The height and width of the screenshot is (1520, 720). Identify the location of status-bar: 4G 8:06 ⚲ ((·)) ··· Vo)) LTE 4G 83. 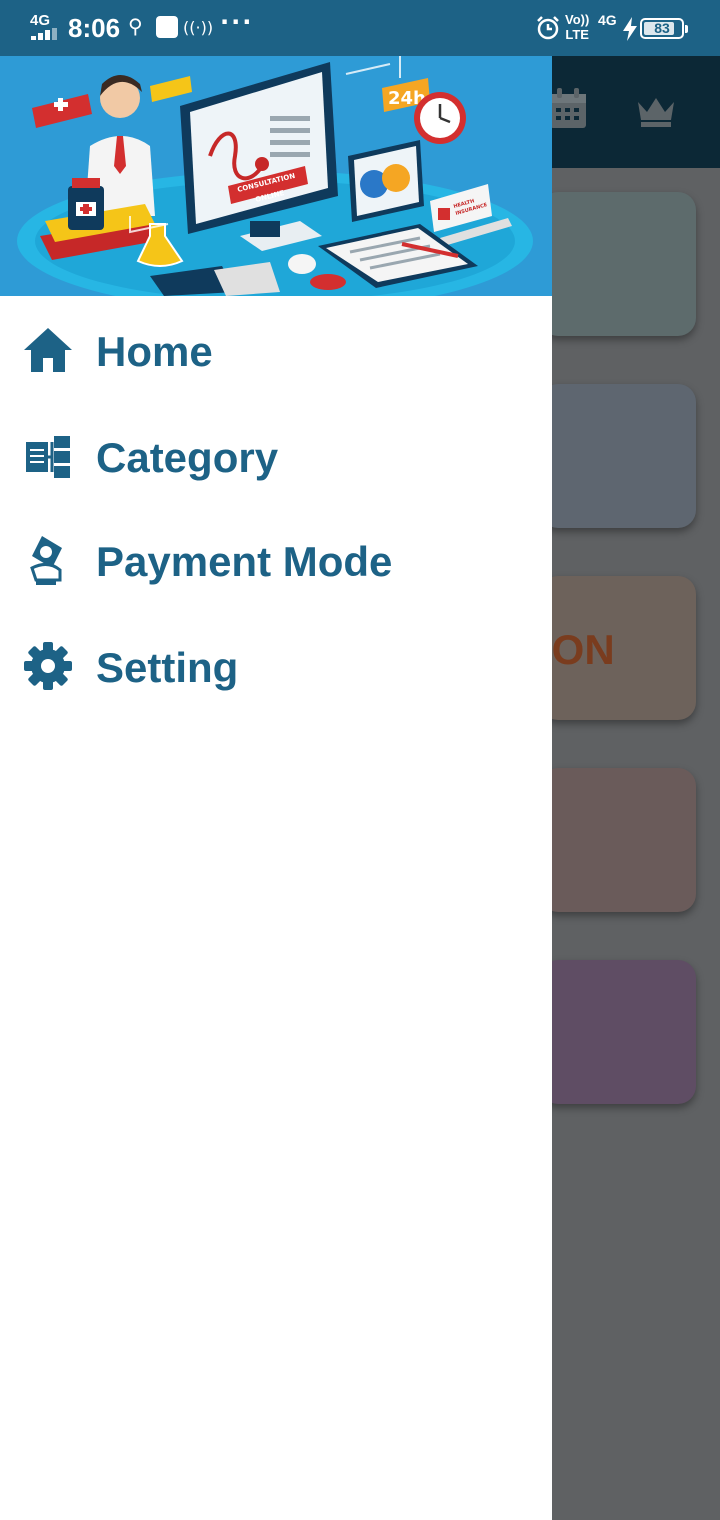
(360, 28).